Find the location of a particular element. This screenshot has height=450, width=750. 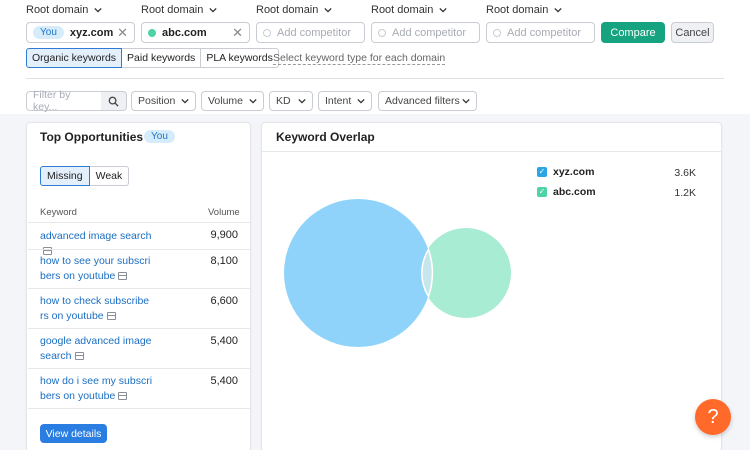

legend-item-abc: ✓ abc.com is located at coordinates (566, 192).